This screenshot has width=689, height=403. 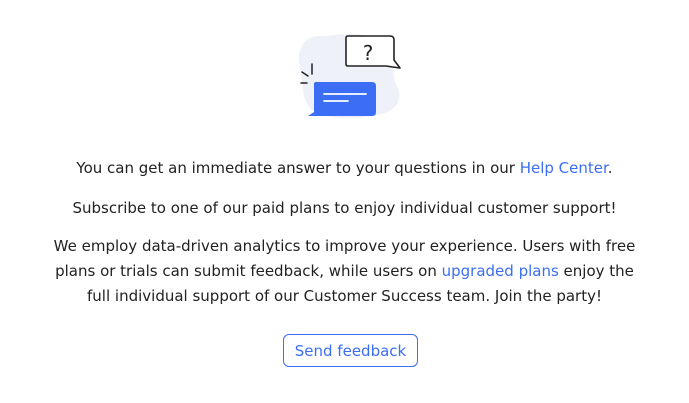 I want to click on chat-bubbles-illustration: ?, so click(x=350, y=75).